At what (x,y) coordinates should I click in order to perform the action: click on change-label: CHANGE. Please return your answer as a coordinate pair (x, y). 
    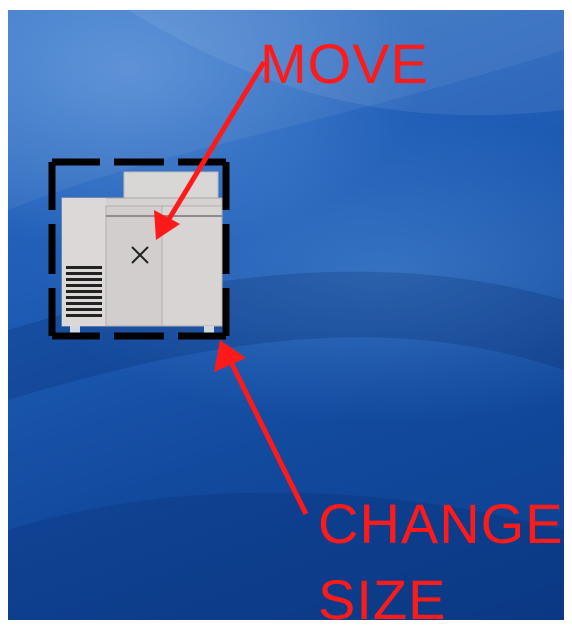
    Looking at the image, I should click on (441, 523).